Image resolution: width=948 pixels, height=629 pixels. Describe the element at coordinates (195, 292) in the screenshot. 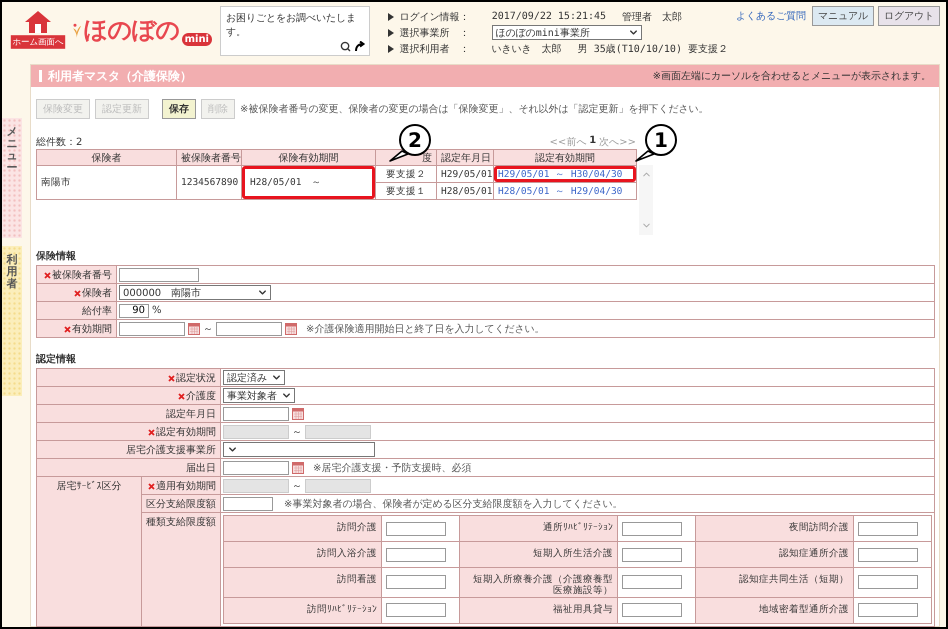

I see `dropdown: 000000 南陽市` at that location.